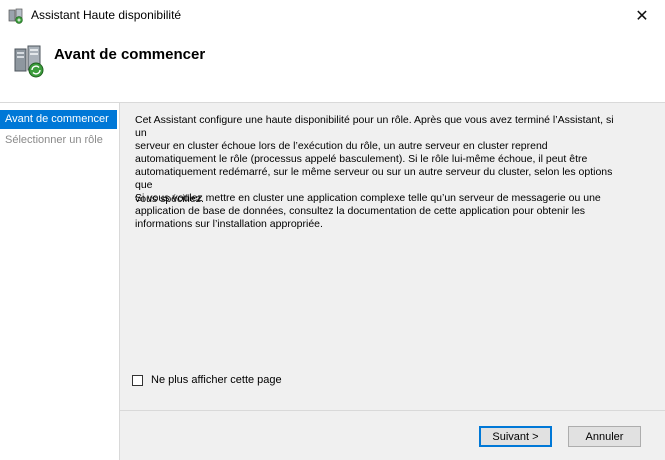  What do you see at coordinates (332, 15) in the screenshot?
I see `title-bar: Assistant Haute disponibilité ✕` at bounding box center [332, 15].